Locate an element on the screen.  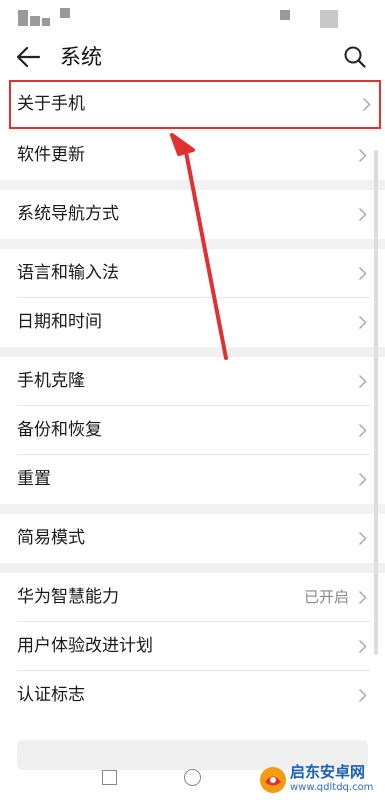
settings-item-label: 重置 is located at coordinates (34, 479).